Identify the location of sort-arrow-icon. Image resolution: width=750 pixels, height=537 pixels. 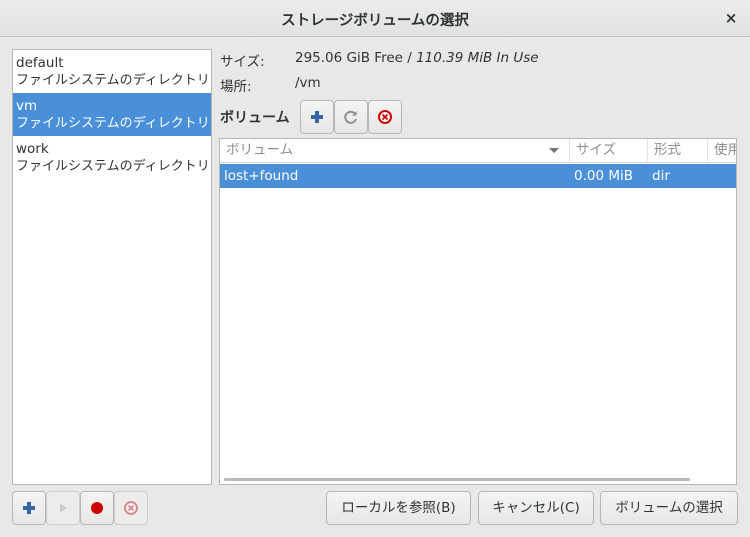
(554, 150).